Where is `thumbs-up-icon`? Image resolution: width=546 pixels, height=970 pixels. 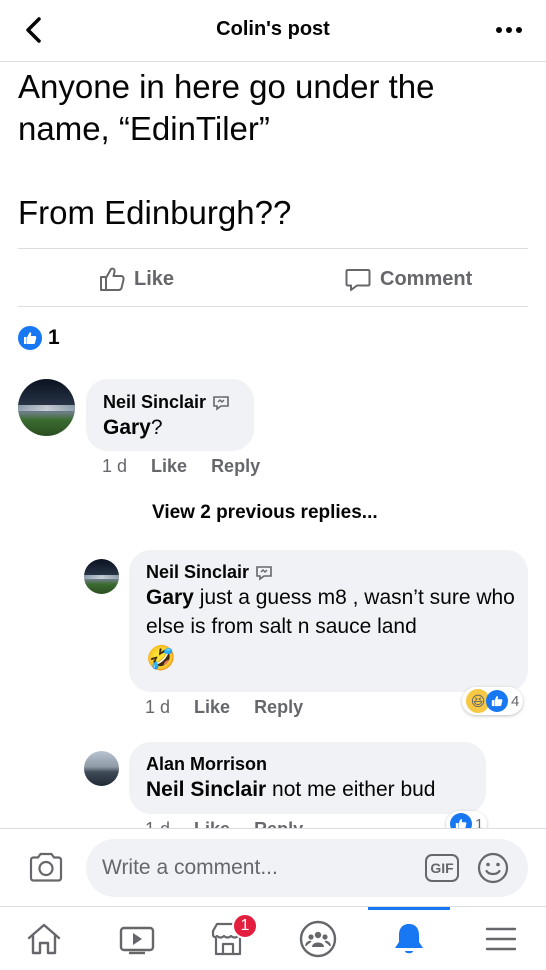
thumbs-up-icon is located at coordinates (112, 279).